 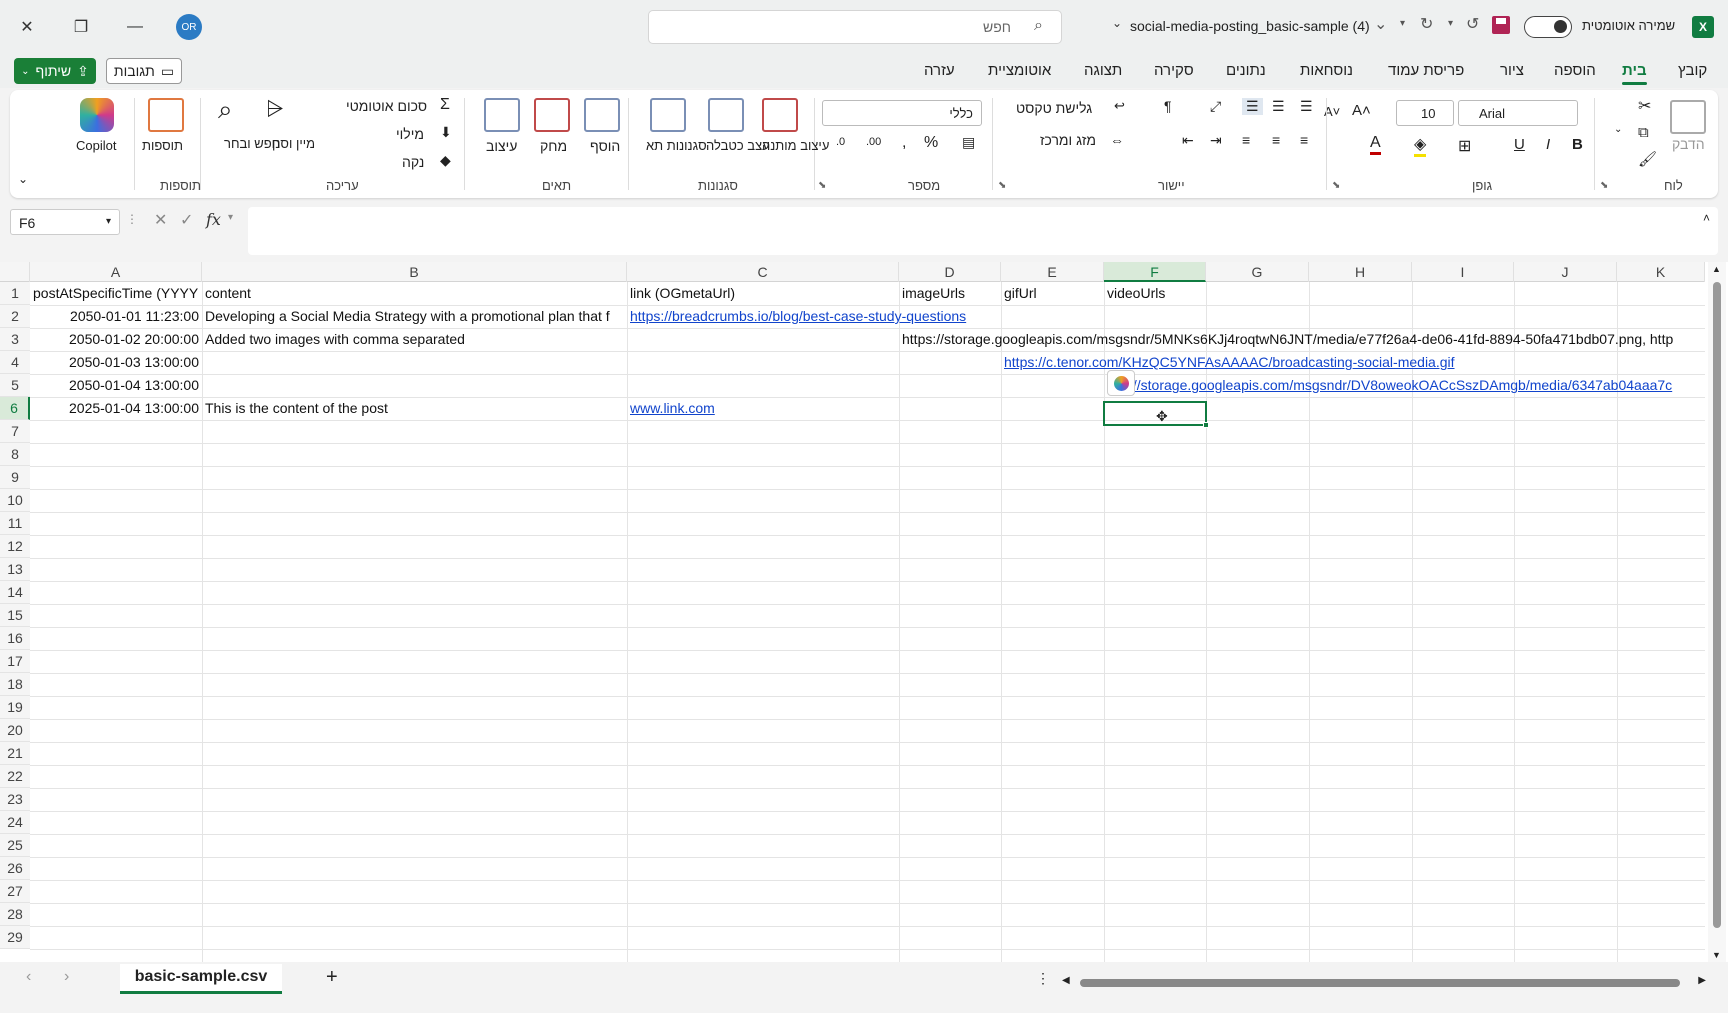 What do you see at coordinates (602, 115) in the screenshot?
I see `insert-cells-icon` at bounding box center [602, 115].